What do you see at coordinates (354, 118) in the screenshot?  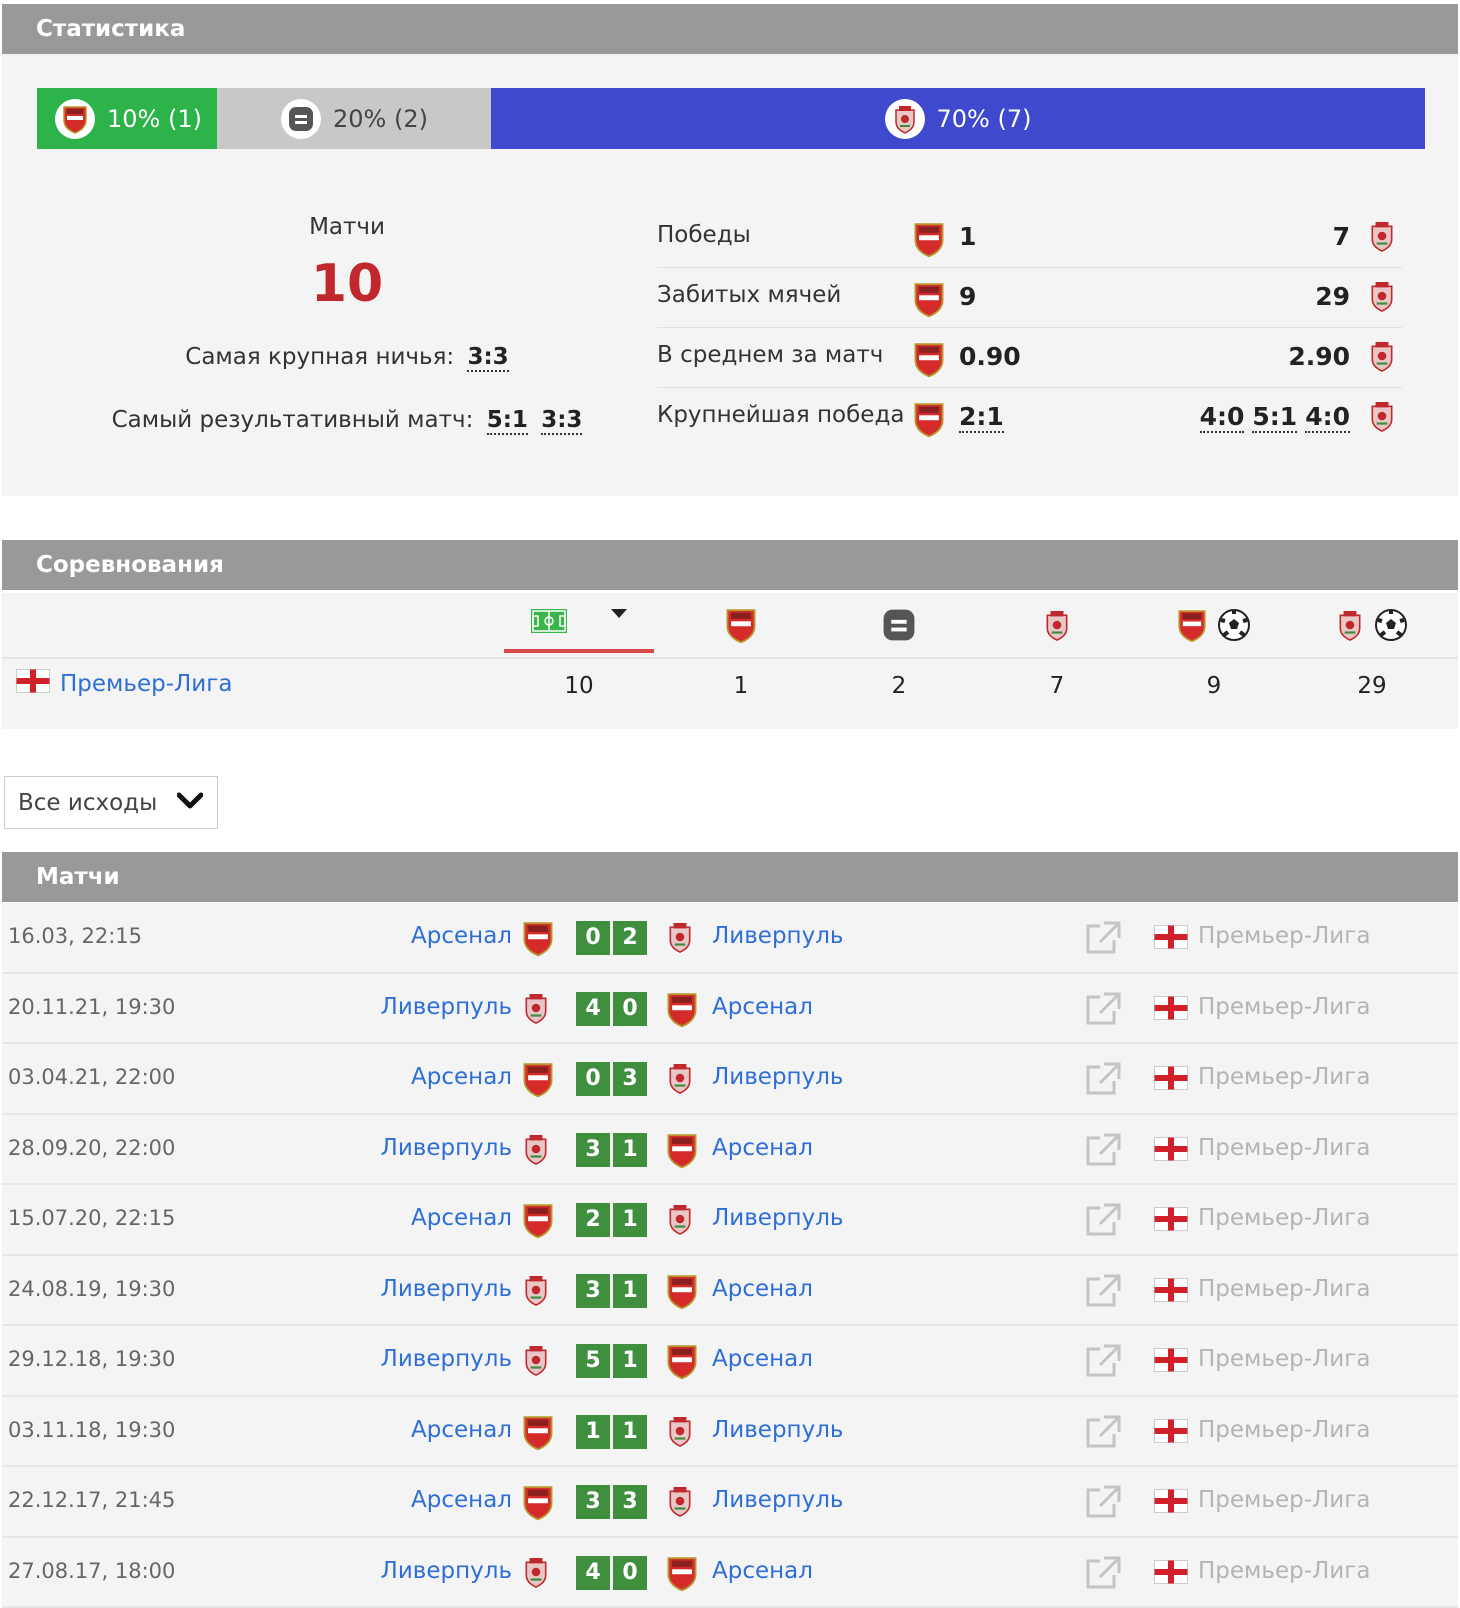 I see `draws-segment: 20% (2)` at bounding box center [354, 118].